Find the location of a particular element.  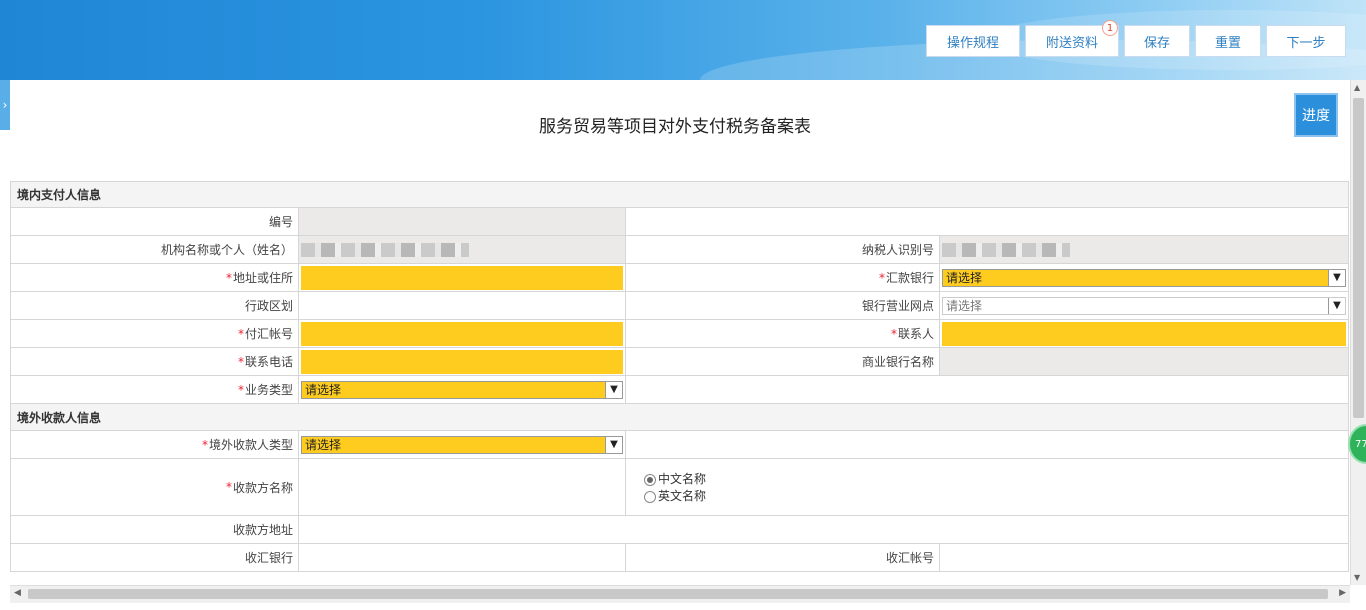

recv-bank-field is located at coordinates (462, 557).